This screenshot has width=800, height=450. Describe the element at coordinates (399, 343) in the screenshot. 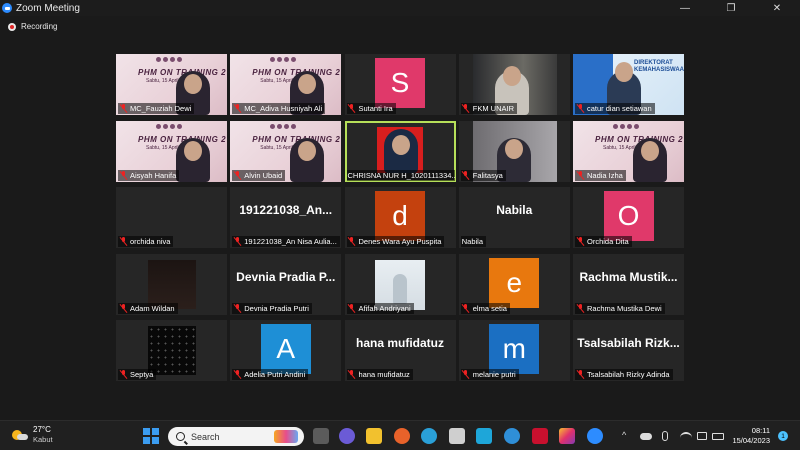

I see `participant-display-name: hana mufidatuz` at that location.